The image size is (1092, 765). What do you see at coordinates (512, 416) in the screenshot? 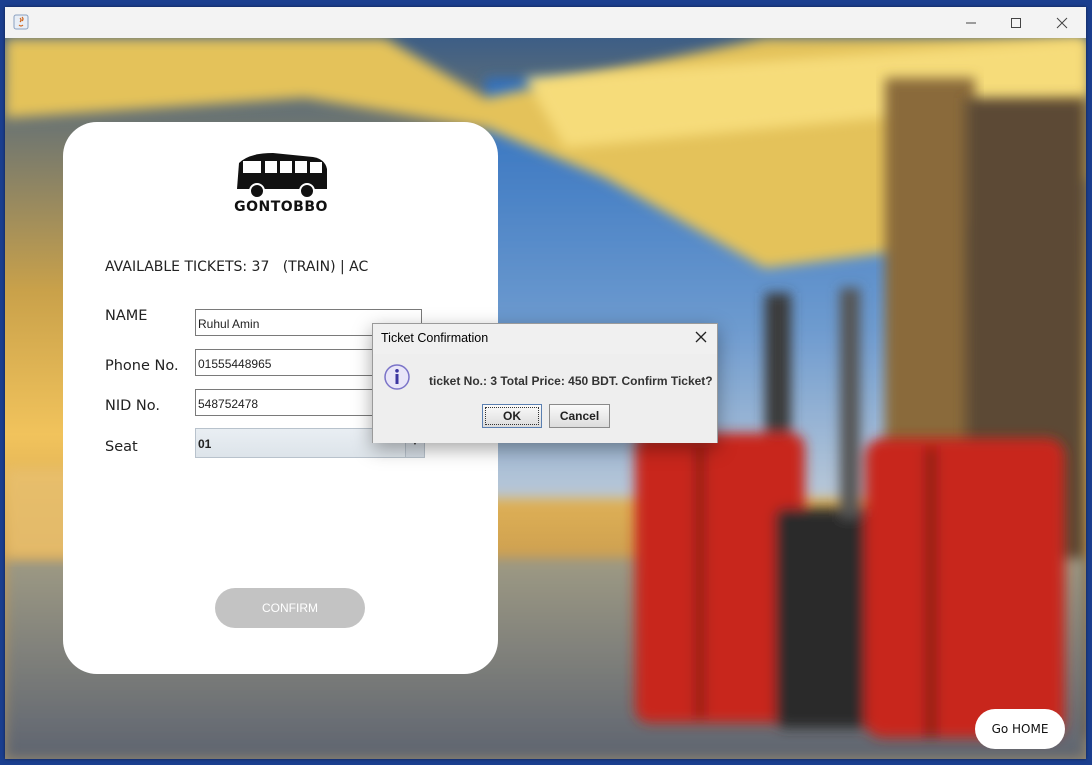
I see `ok-button: OK` at bounding box center [512, 416].